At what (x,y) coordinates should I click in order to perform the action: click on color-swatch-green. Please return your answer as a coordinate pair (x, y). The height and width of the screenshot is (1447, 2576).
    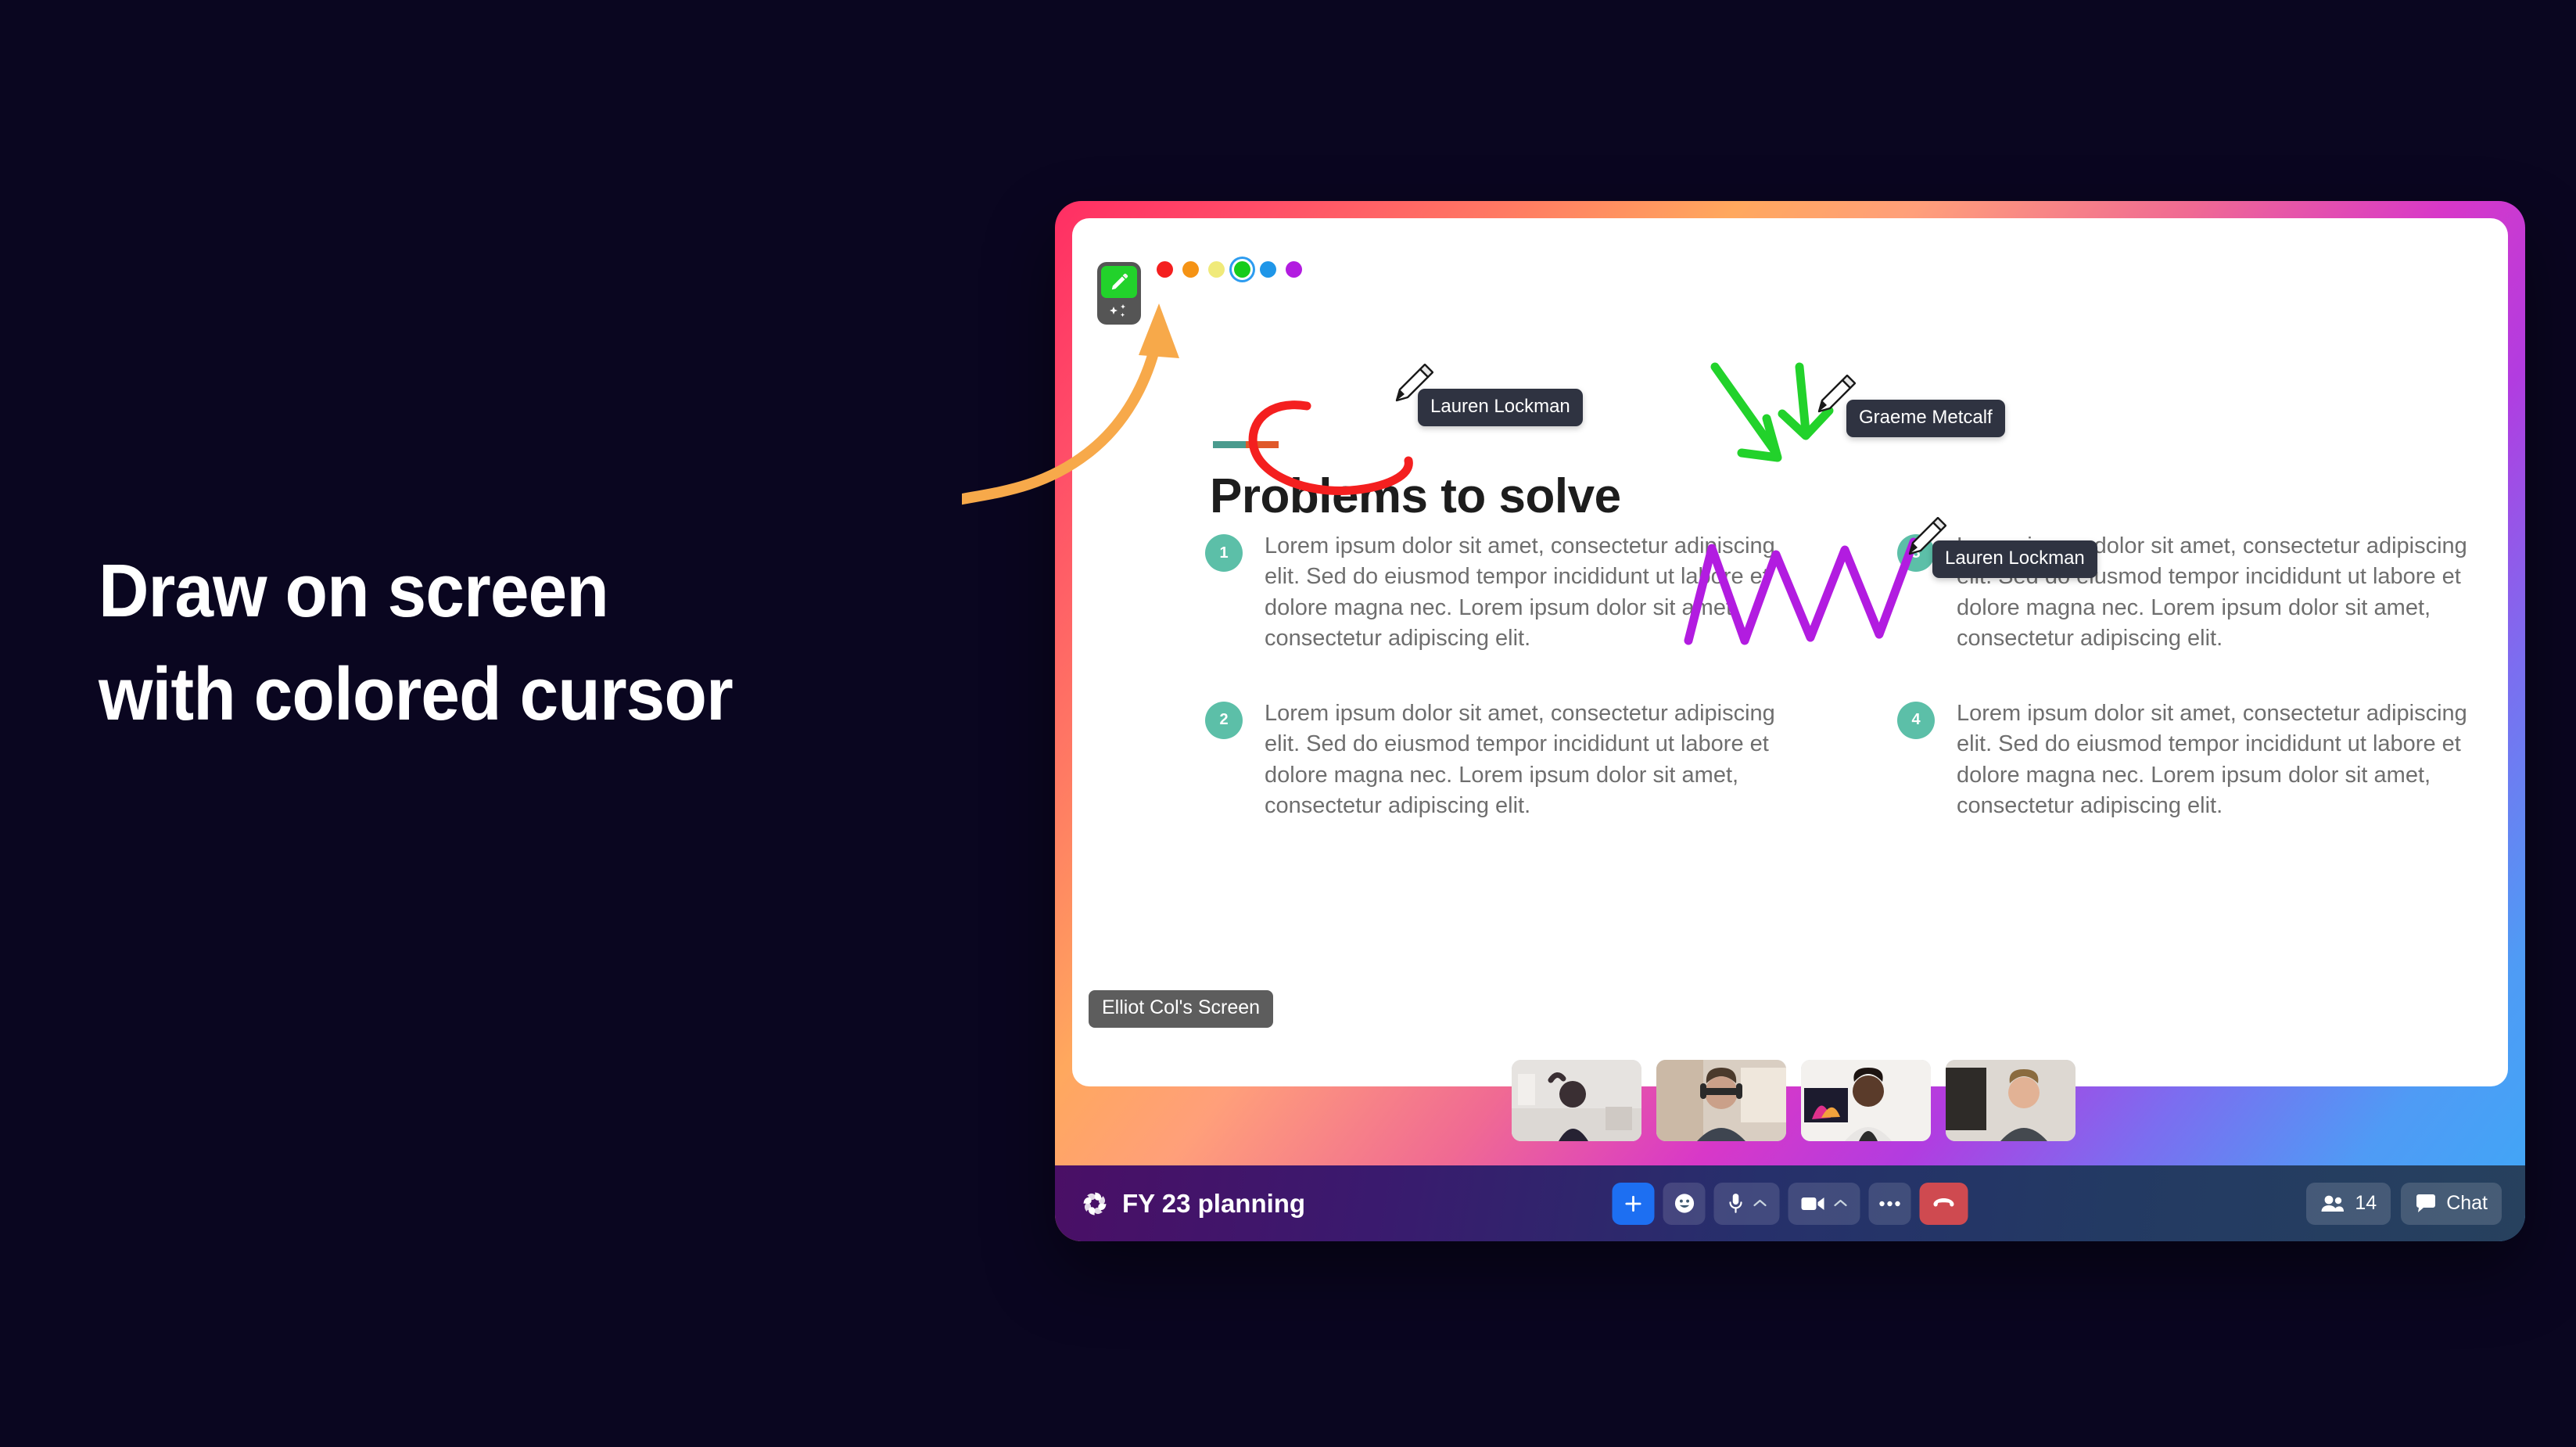
    Looking at the image, I should click on (1242, 269).